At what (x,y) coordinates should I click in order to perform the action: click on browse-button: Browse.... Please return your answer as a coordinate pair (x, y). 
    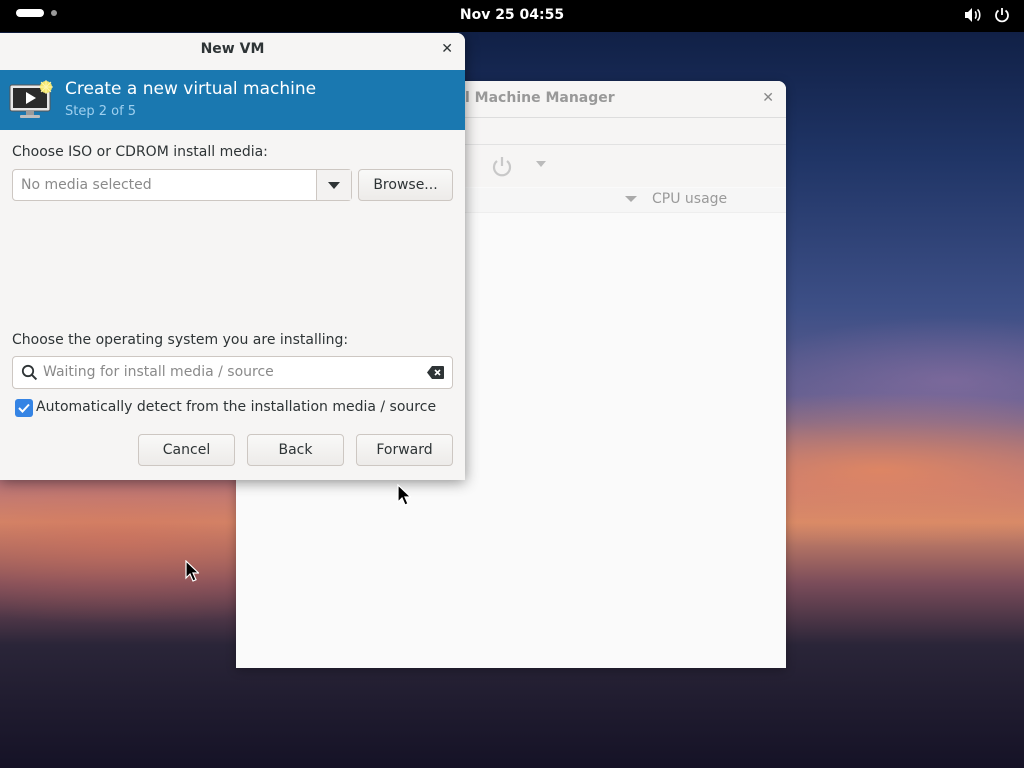
    Looking at the image, I should click on (405, 185).